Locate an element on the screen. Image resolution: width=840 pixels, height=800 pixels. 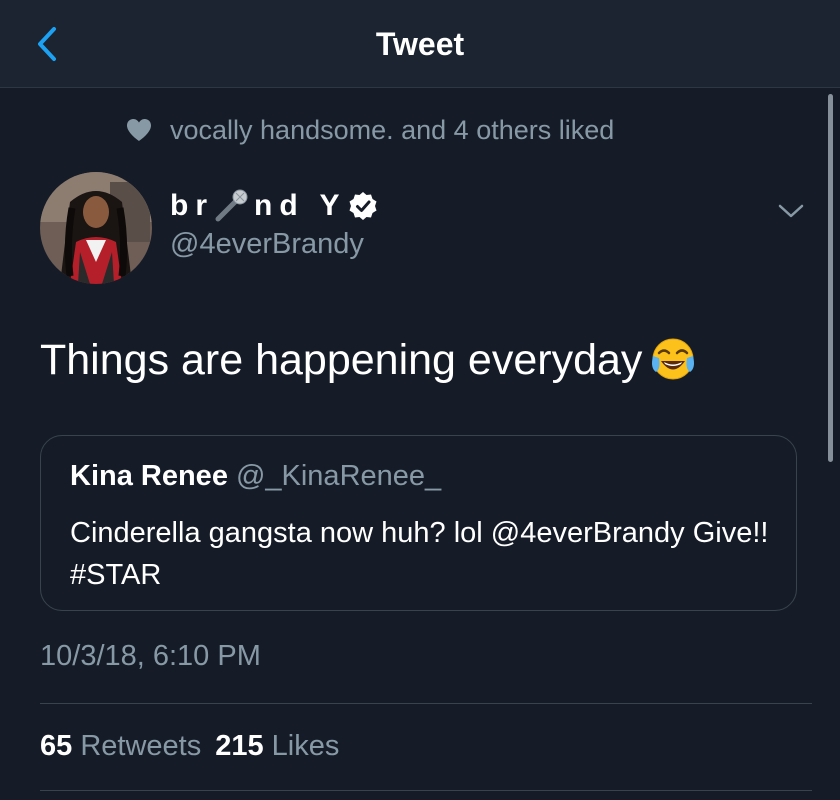
tweet-options-button is located at coordinates (791, 210).